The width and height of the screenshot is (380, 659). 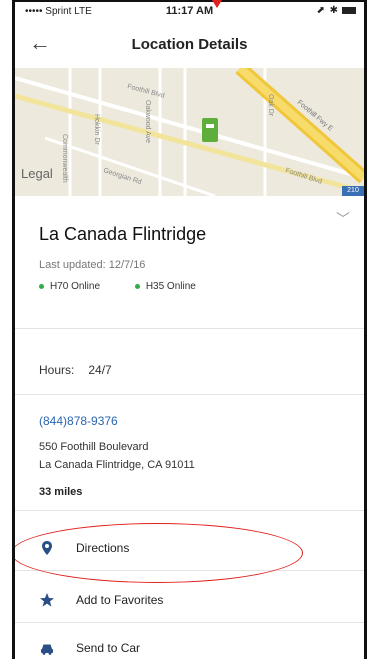 I want to click on status-time: 11:17 AM, so click(x=189, y=11).